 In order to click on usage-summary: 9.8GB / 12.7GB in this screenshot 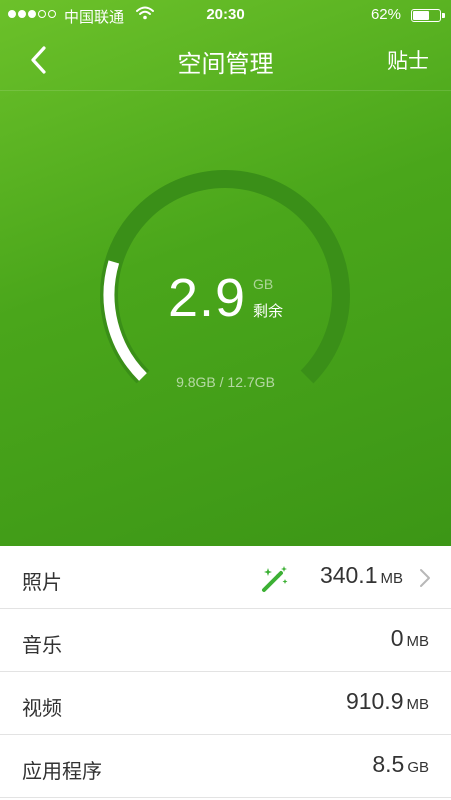, I will do `click(225, 382)`.